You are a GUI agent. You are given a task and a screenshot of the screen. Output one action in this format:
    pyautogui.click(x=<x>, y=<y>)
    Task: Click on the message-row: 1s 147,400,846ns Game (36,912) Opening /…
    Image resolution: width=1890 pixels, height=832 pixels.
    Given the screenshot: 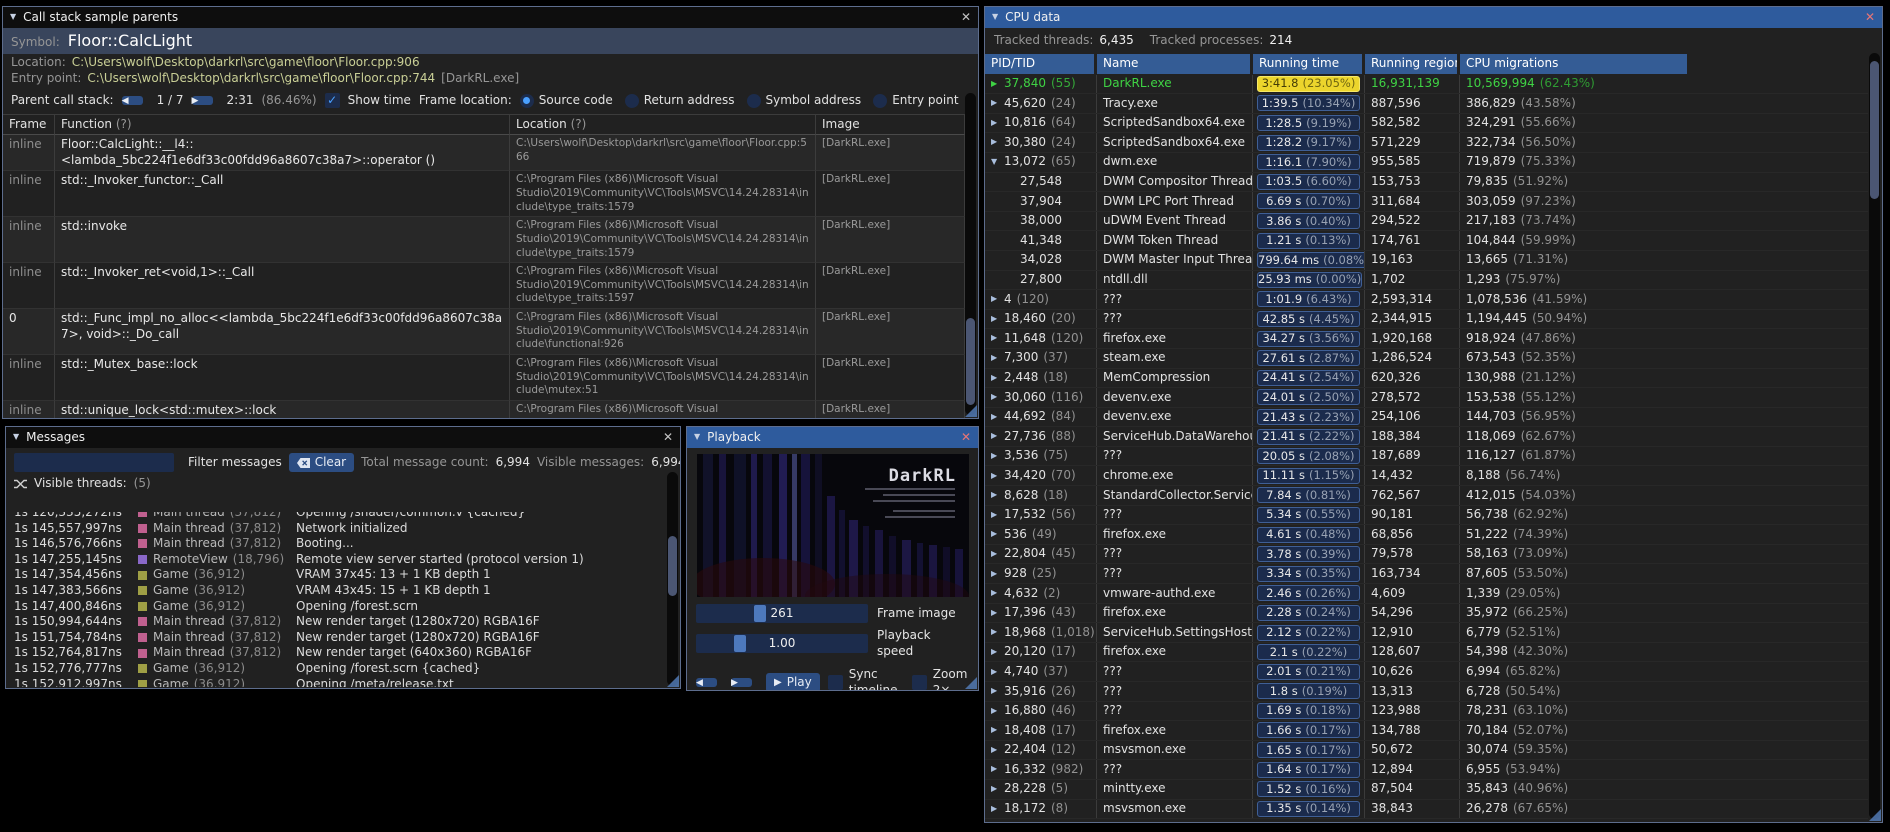 What is the action you would take?
    pyautogui.click(x=339, y=607)
    